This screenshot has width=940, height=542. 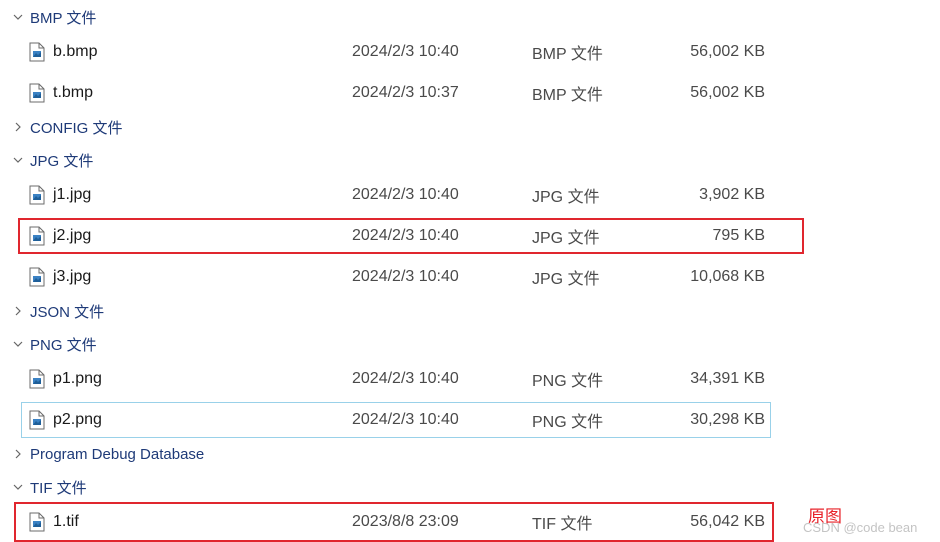 I want to click on file-row: j1.jpg 2024/2/3 10:40 JPG 文件 3,902 KB, so click(x=396, y=195).